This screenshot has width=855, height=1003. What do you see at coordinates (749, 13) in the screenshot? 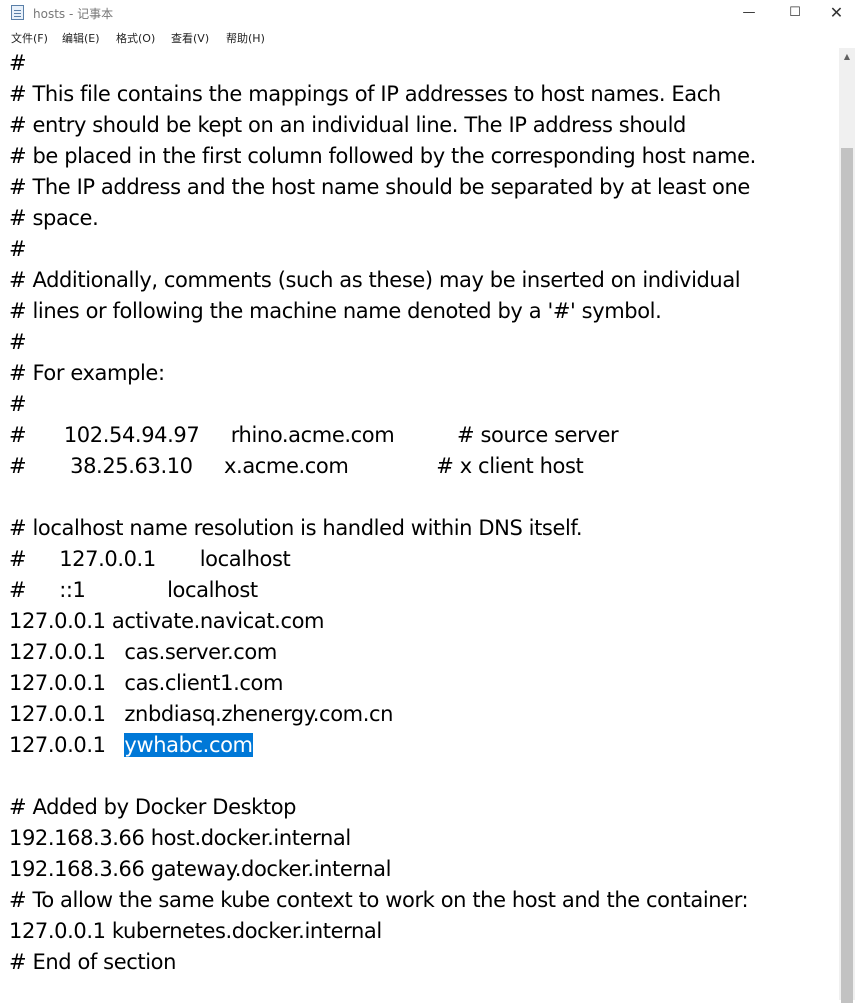
I see `minimize-button: —` at bounding box center [749, 13].